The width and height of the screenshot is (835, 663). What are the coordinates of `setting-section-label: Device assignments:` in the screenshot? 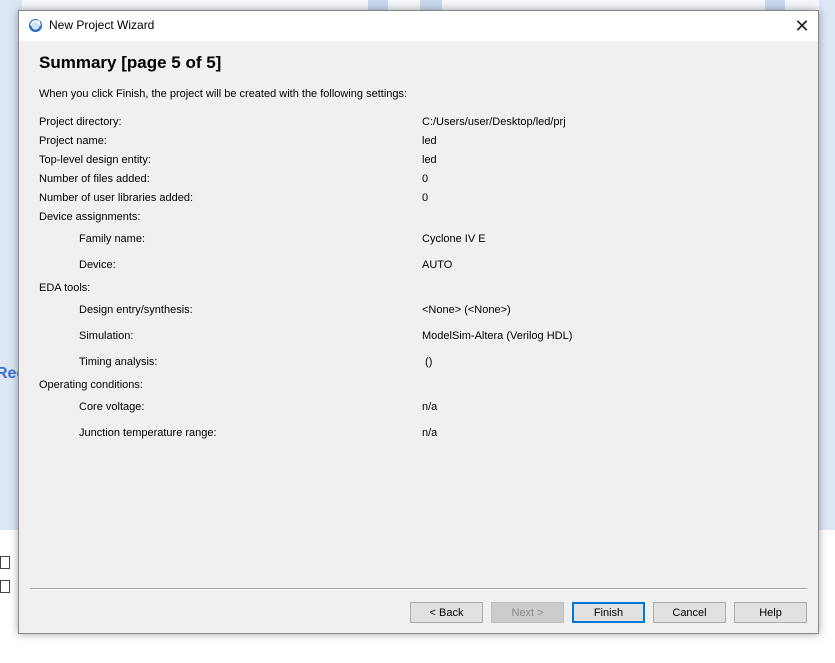 It's located at (90, 217).